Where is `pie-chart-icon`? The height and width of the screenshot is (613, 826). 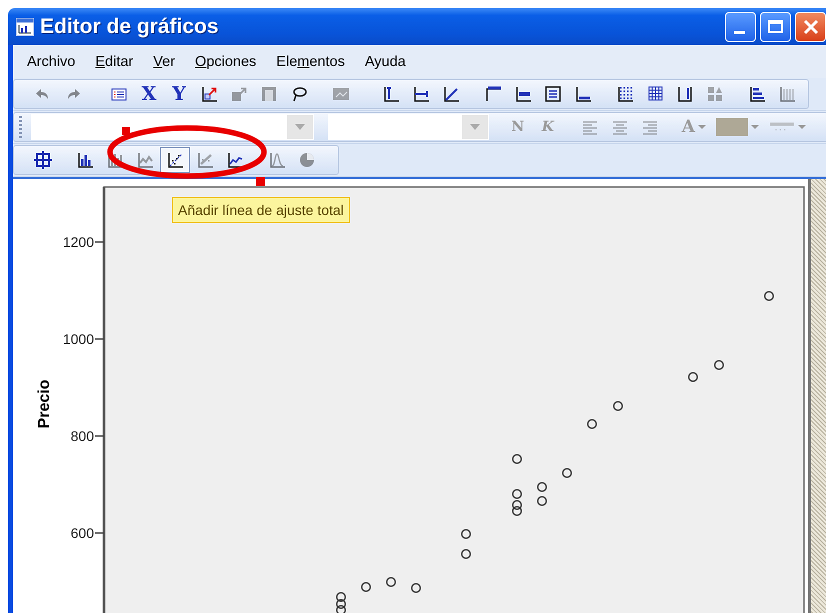
pie-chart-icon is located at coordinates (307, 160).